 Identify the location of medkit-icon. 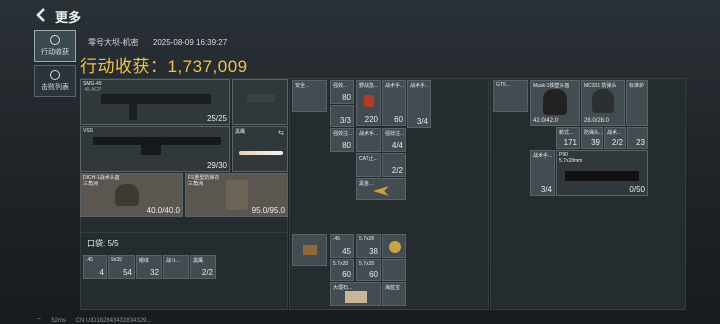
(369, 101).